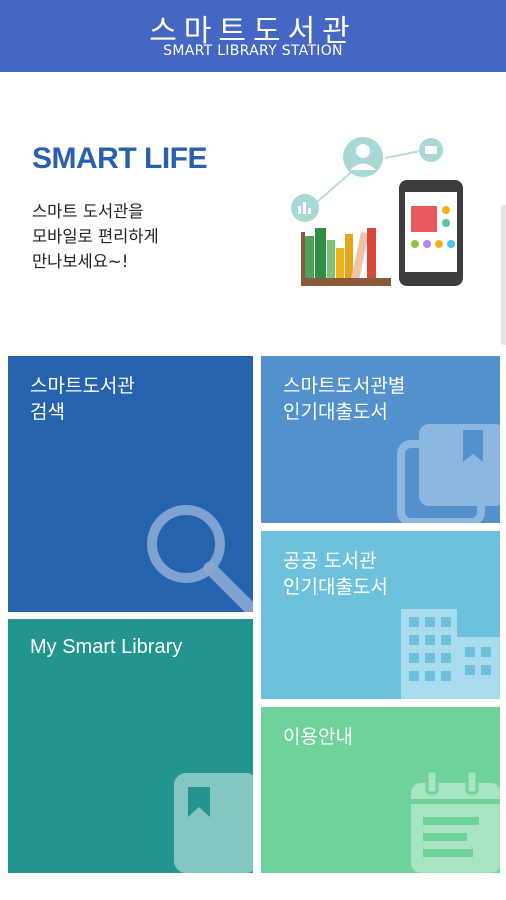  I want to click on tile-label-station-popular: 스마트도서관별 인기대출도서, so click(344, 399).